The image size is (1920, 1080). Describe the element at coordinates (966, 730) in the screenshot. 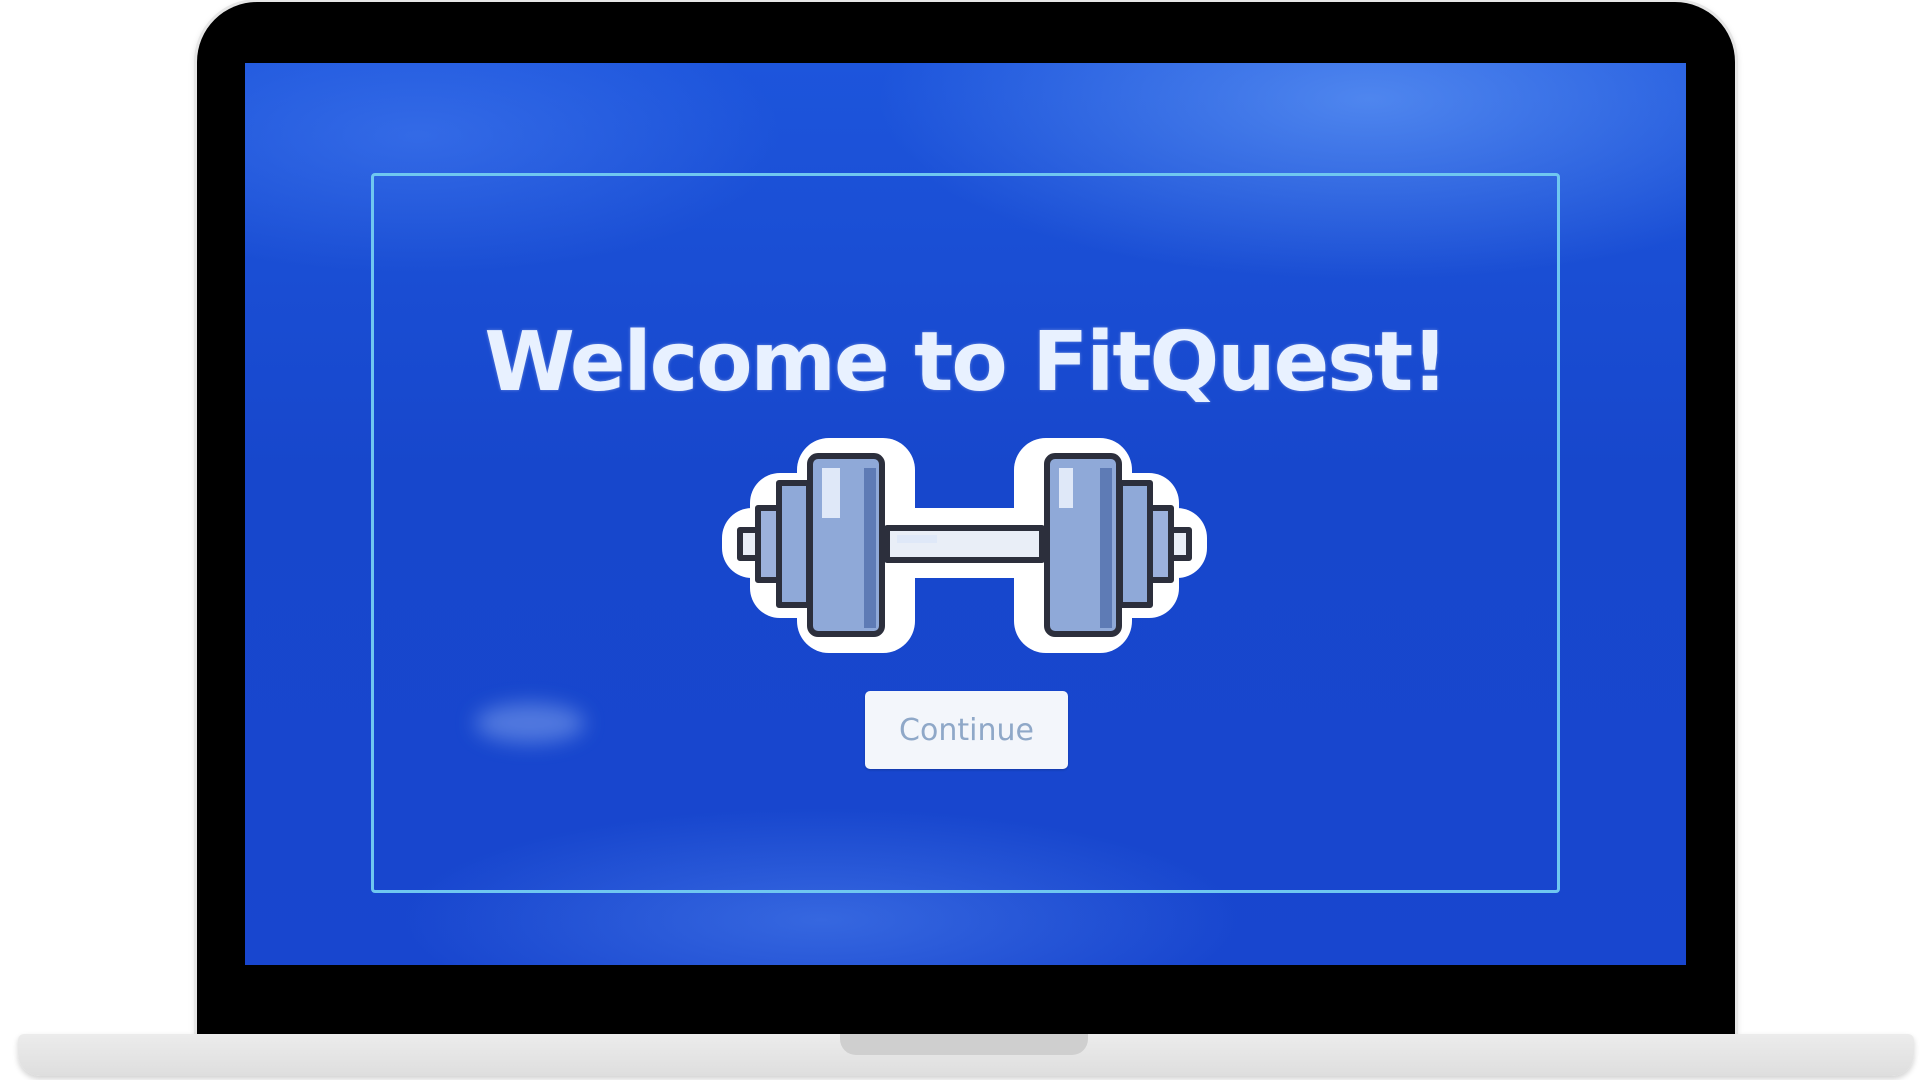

I see `continue-button: Continue` at that location.